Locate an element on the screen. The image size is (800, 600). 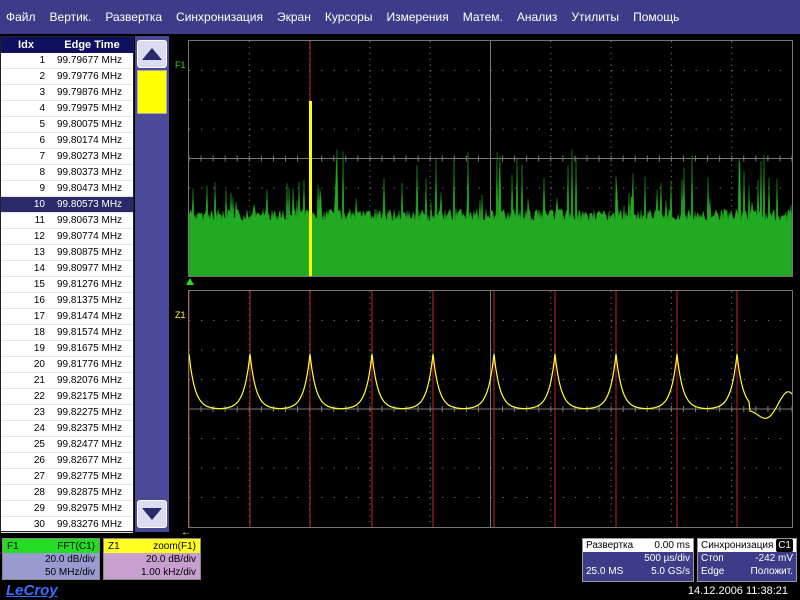
row-edge-time: 99.79677 MHz is located at coordinates (90, 60).